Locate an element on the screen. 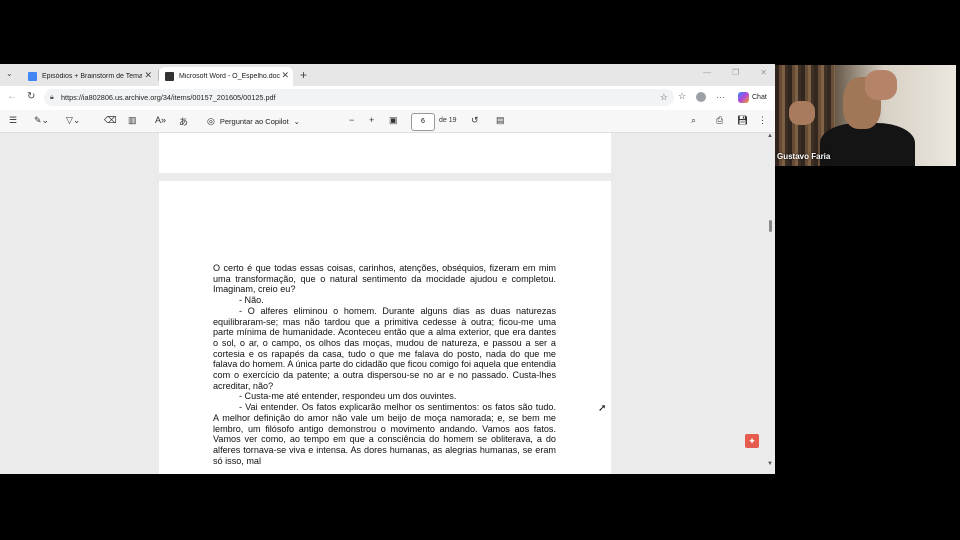  mouse-cursor-icon: ➚ is located at coordinates (602, 408).